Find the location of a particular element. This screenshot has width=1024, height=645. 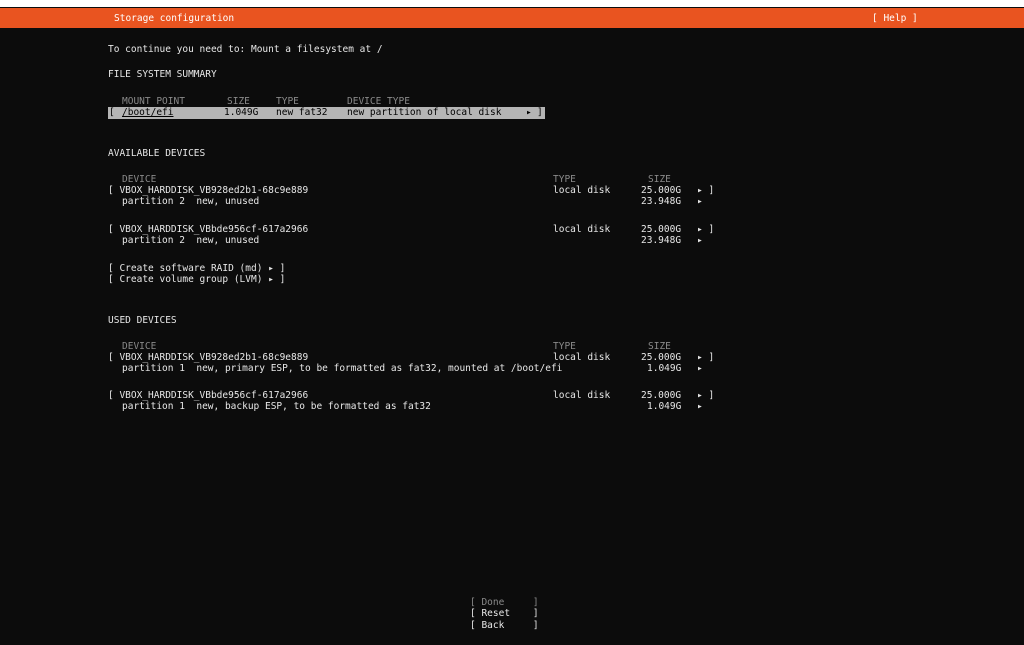

used-col-size: SIZE is located at coordinates (659, 346).